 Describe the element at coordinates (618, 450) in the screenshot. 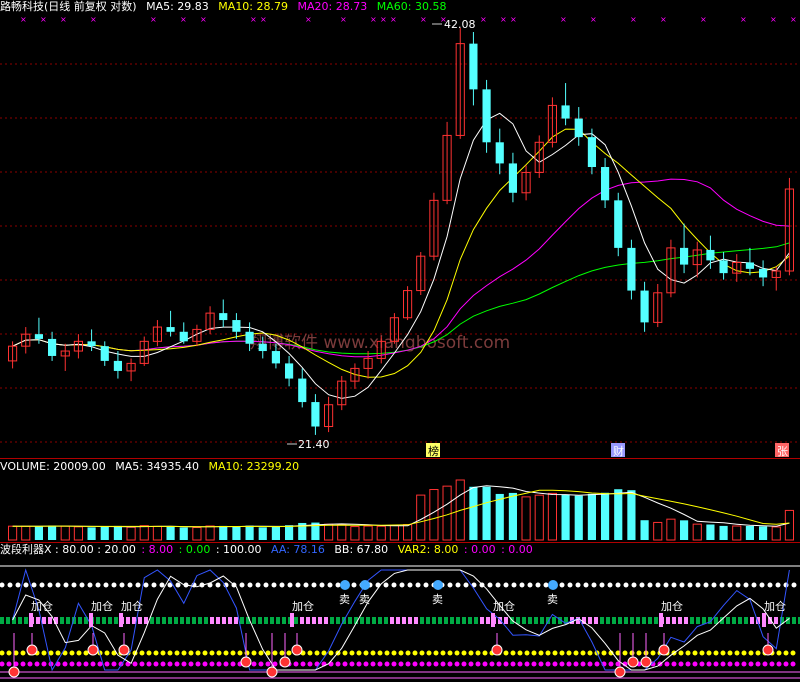

I see `event-marker-cai: 财` at that location.